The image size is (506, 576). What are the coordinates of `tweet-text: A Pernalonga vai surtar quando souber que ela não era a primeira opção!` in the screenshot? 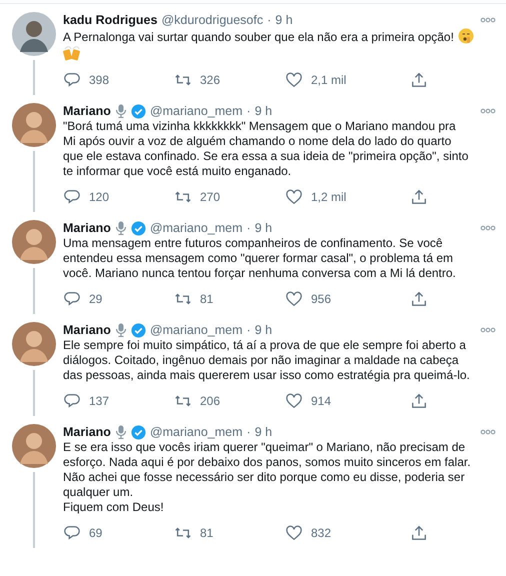 It's located at (258, 37).